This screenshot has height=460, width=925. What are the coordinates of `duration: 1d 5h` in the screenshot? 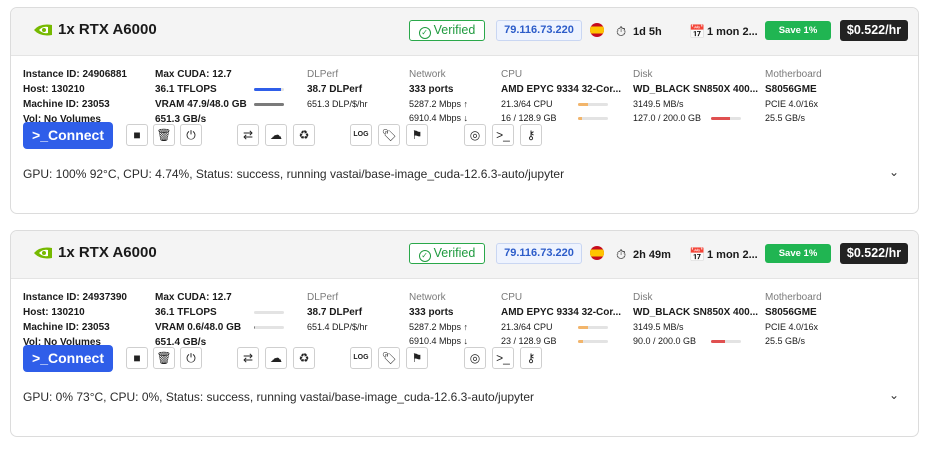 It's located at (647, 32).